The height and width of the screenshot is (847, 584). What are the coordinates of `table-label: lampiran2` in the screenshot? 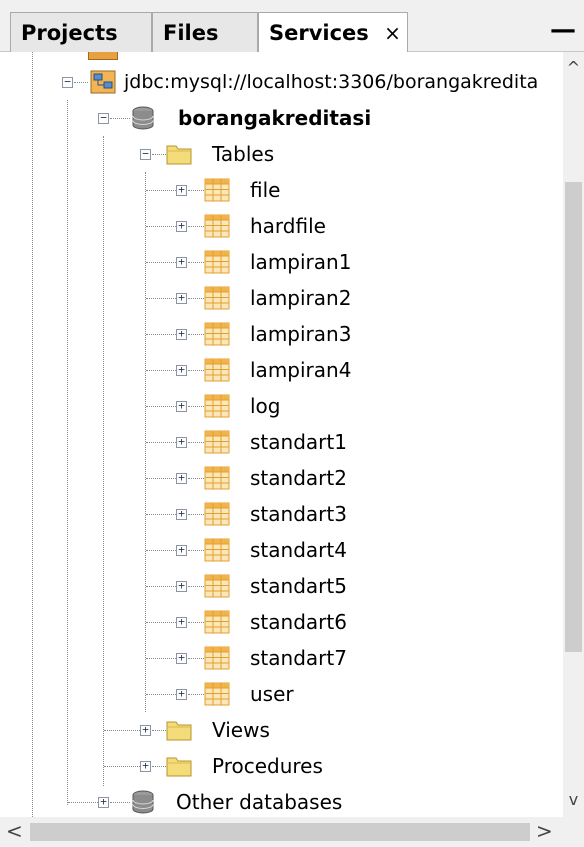 It's located at (301, 298).